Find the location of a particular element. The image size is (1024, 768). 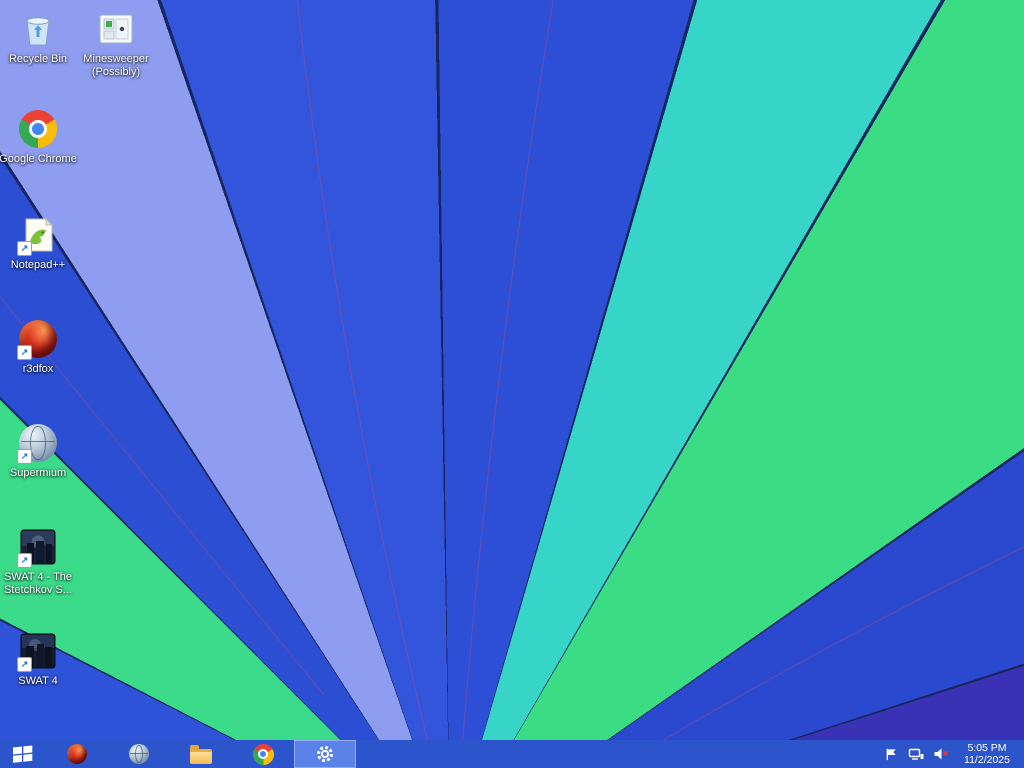

desktop-icon-minesweeper: Minesweeper (Possibly) is located at coordinates (116, 43).